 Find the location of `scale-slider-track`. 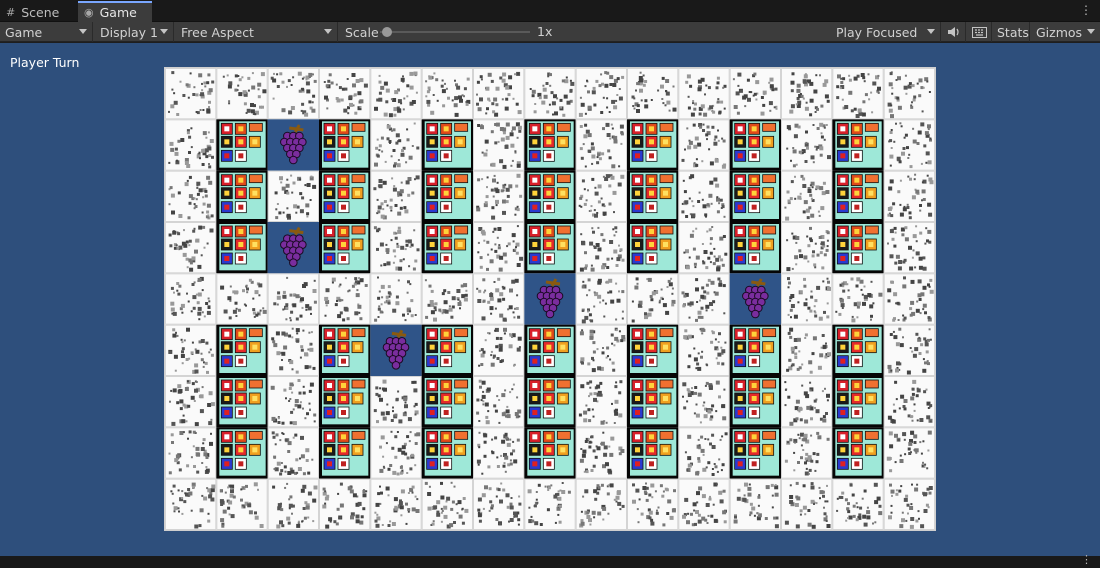

scale-slider-track is located at coordinates (455, 32).